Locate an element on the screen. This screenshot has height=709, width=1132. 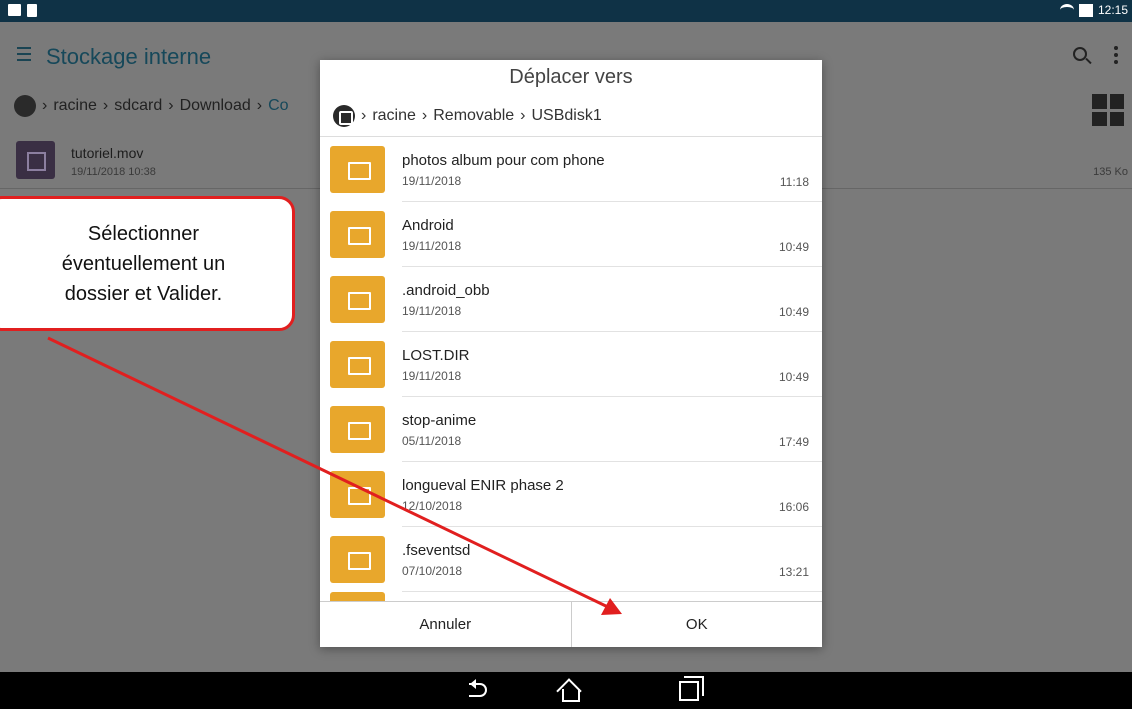
dialog-actions: Annuler OK is located at coordinates (571, 624).